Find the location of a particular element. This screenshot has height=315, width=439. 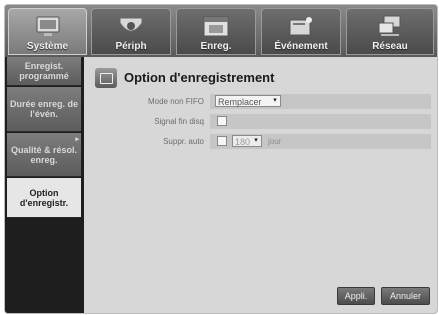

sidebar-item-option-enregistr: Option d'enregistr. is located at coordinates (44, 198).